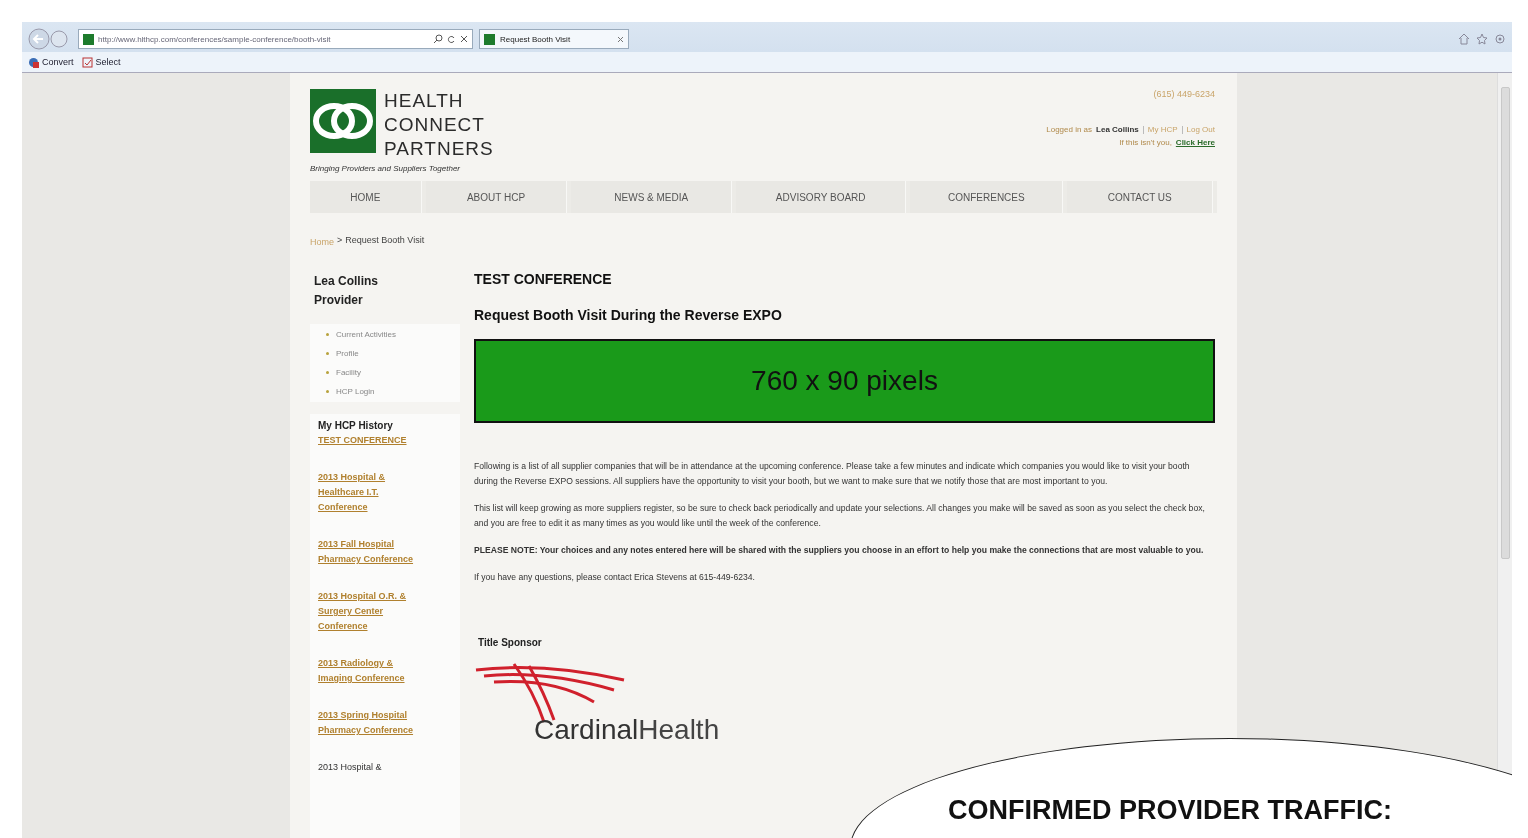  What do you see at coordinates (1200, 129) in the screenshot?
I see `header-link: Log Out` at bounding box center [1200, 129].